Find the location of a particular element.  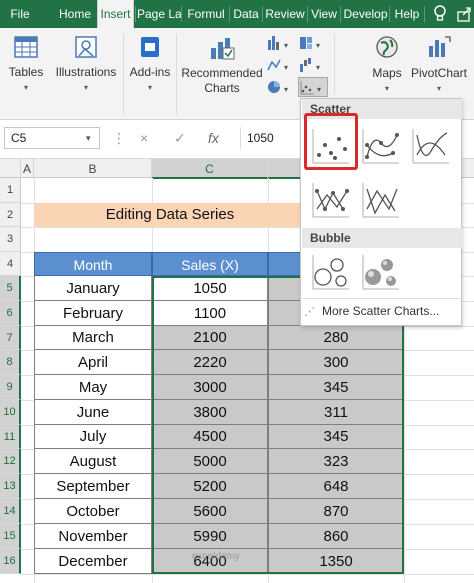

tab-review: Review is located at coordinates (285, 14).